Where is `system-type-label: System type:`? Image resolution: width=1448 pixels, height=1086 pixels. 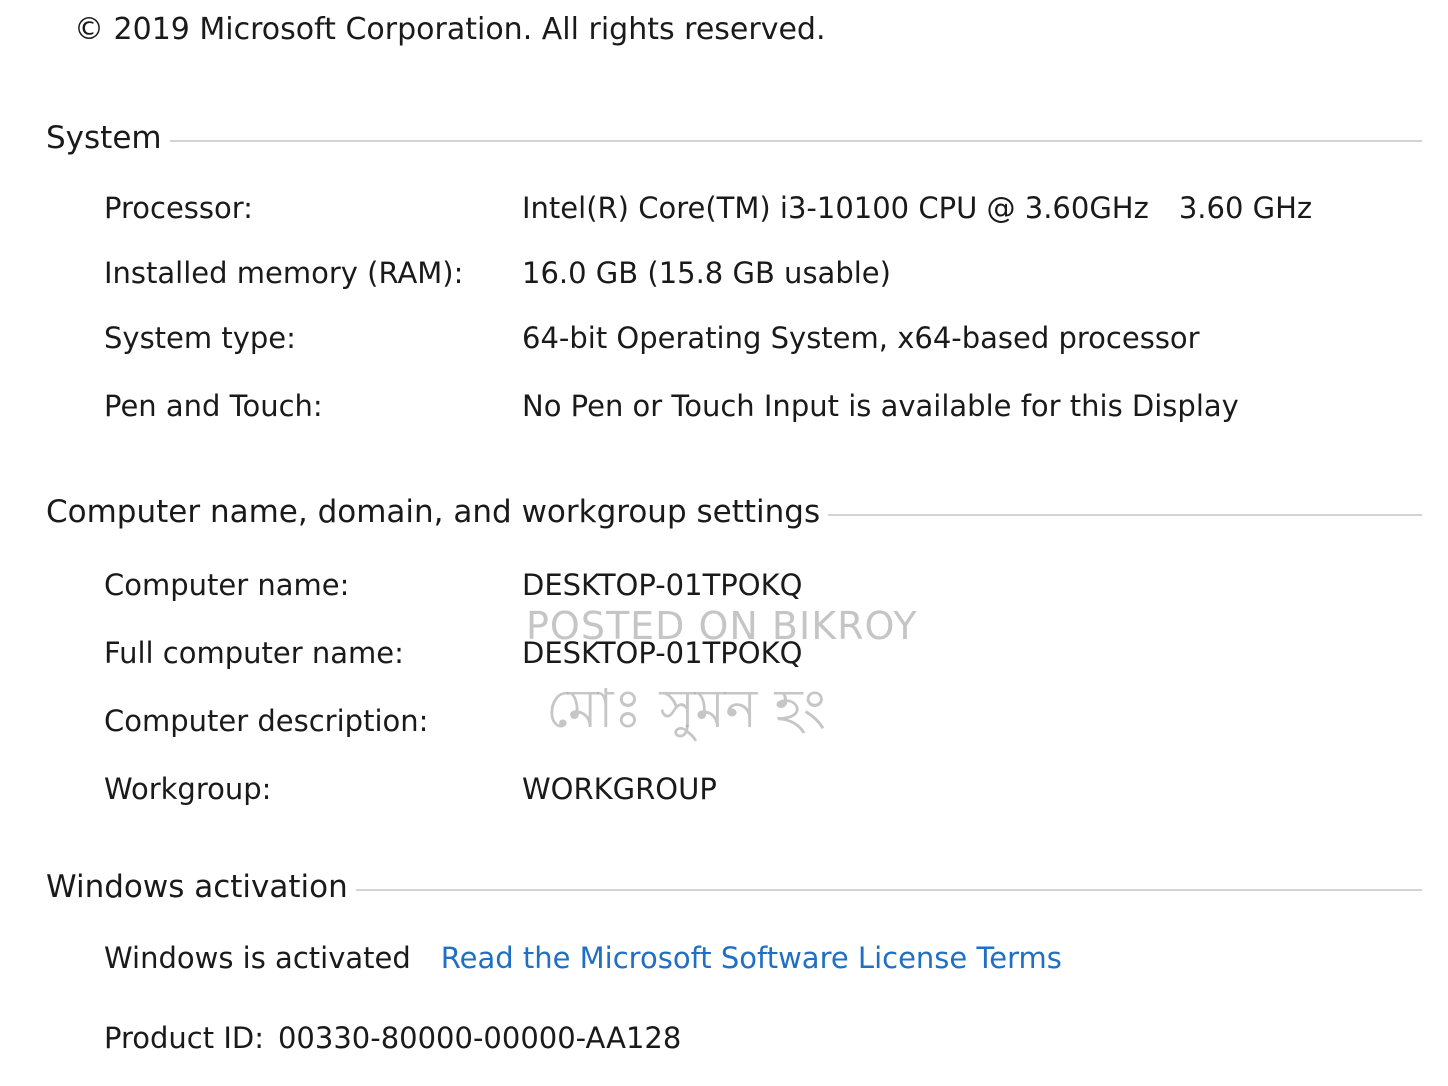
system-type-label: System type: is located at coordinates (200, 338).